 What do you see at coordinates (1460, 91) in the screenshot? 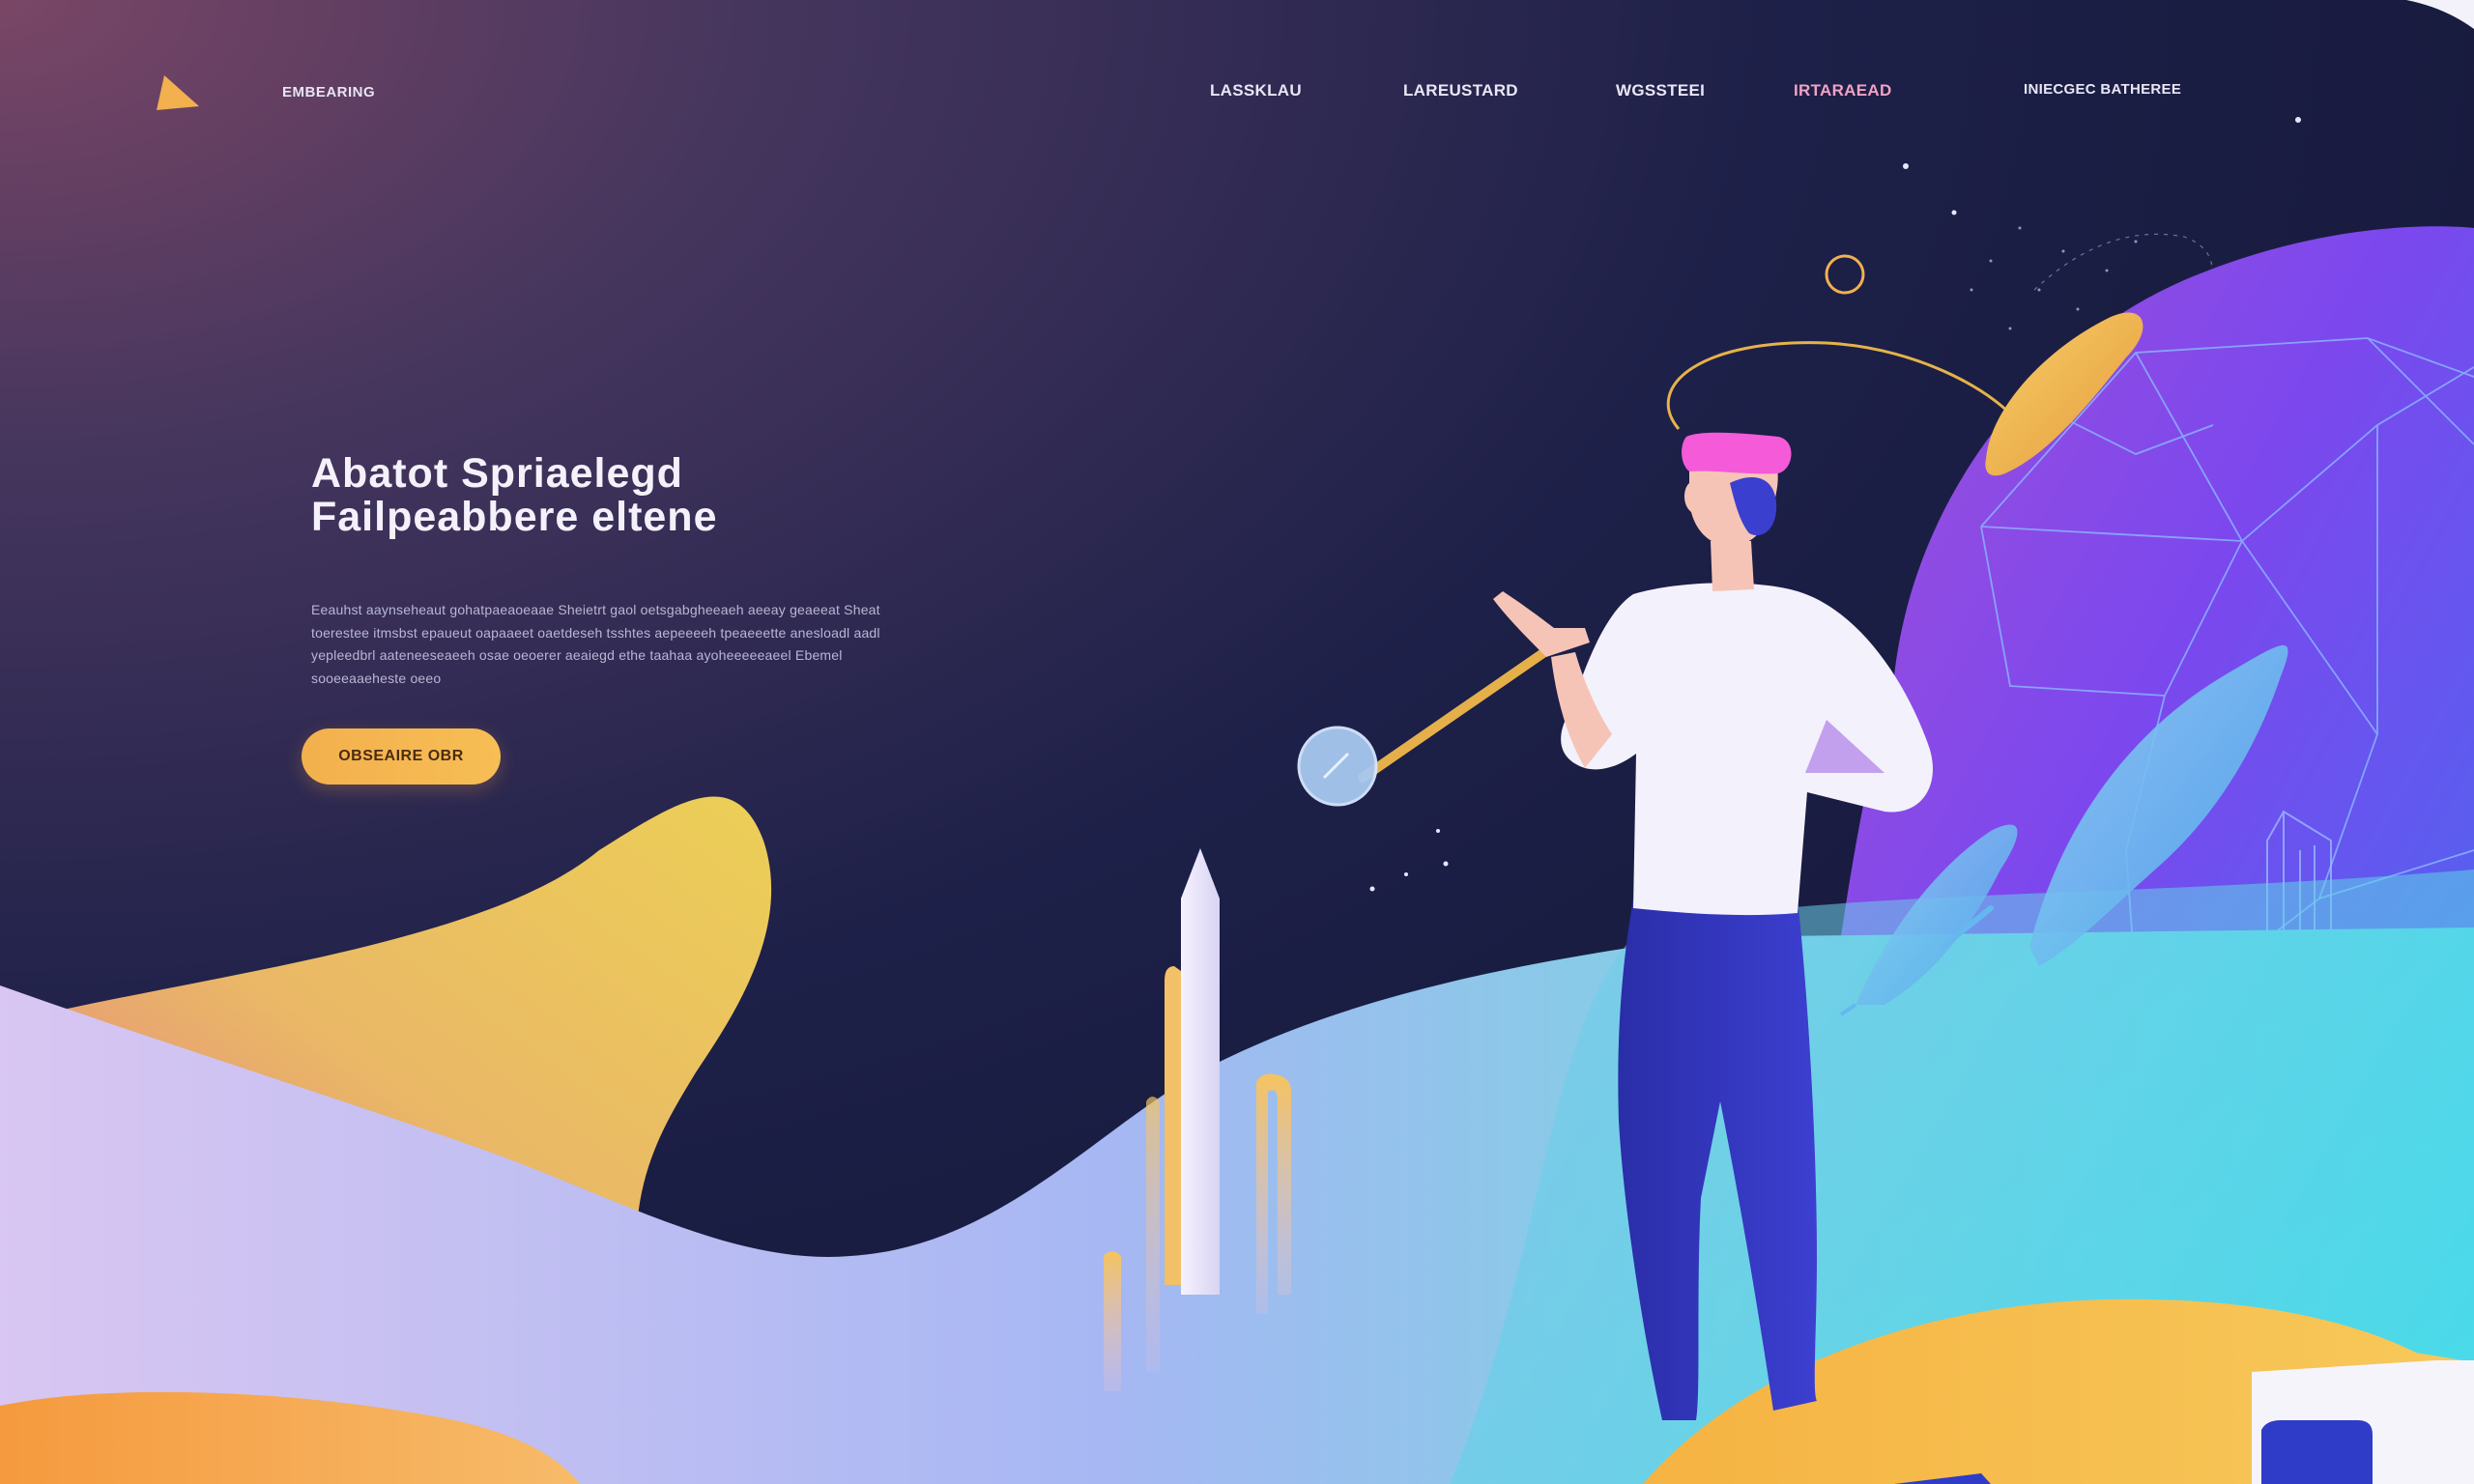
I see `nav-link-2: LAREUSTARD` at bounding box center [1460, 91].